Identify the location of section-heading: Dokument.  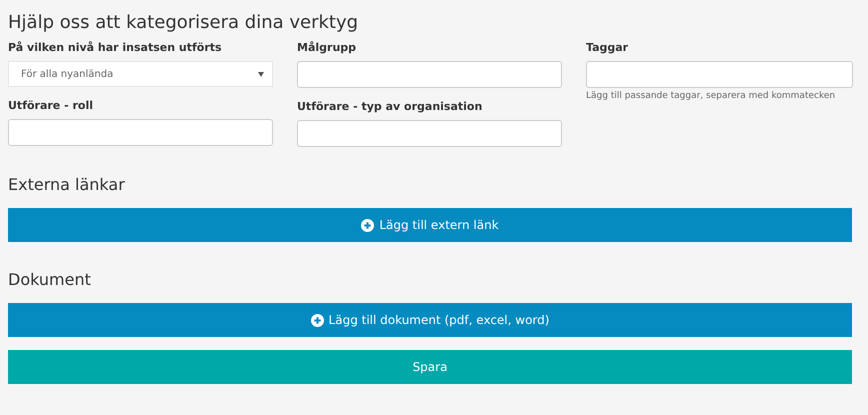
(50, 279).